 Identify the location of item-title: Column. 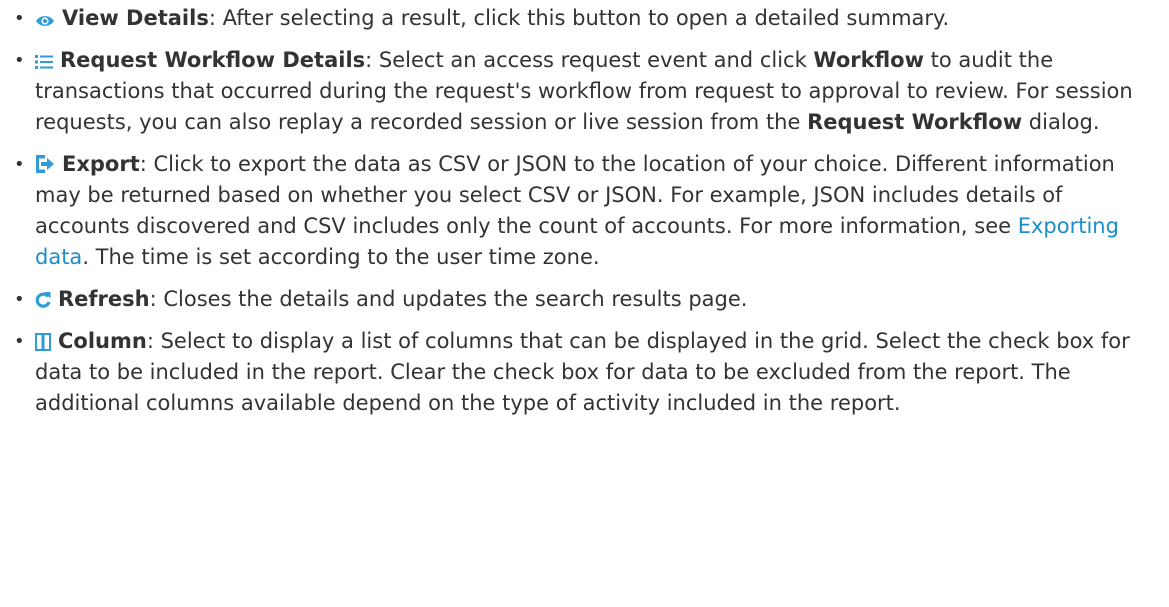
(102, 341).